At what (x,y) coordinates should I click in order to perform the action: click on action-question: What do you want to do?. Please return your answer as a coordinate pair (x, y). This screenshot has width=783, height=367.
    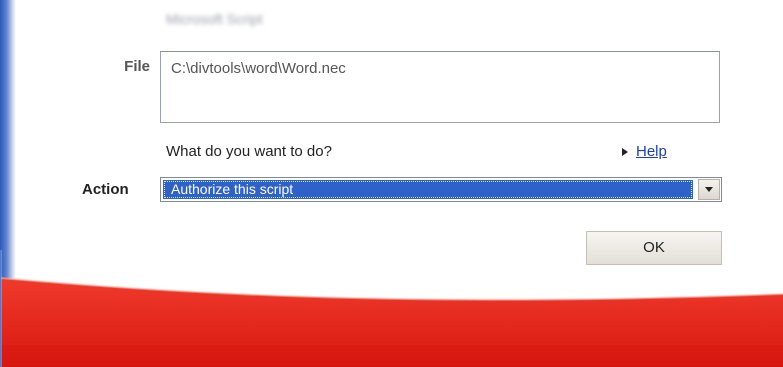
    Looking at the image, I should click on (249, 151).